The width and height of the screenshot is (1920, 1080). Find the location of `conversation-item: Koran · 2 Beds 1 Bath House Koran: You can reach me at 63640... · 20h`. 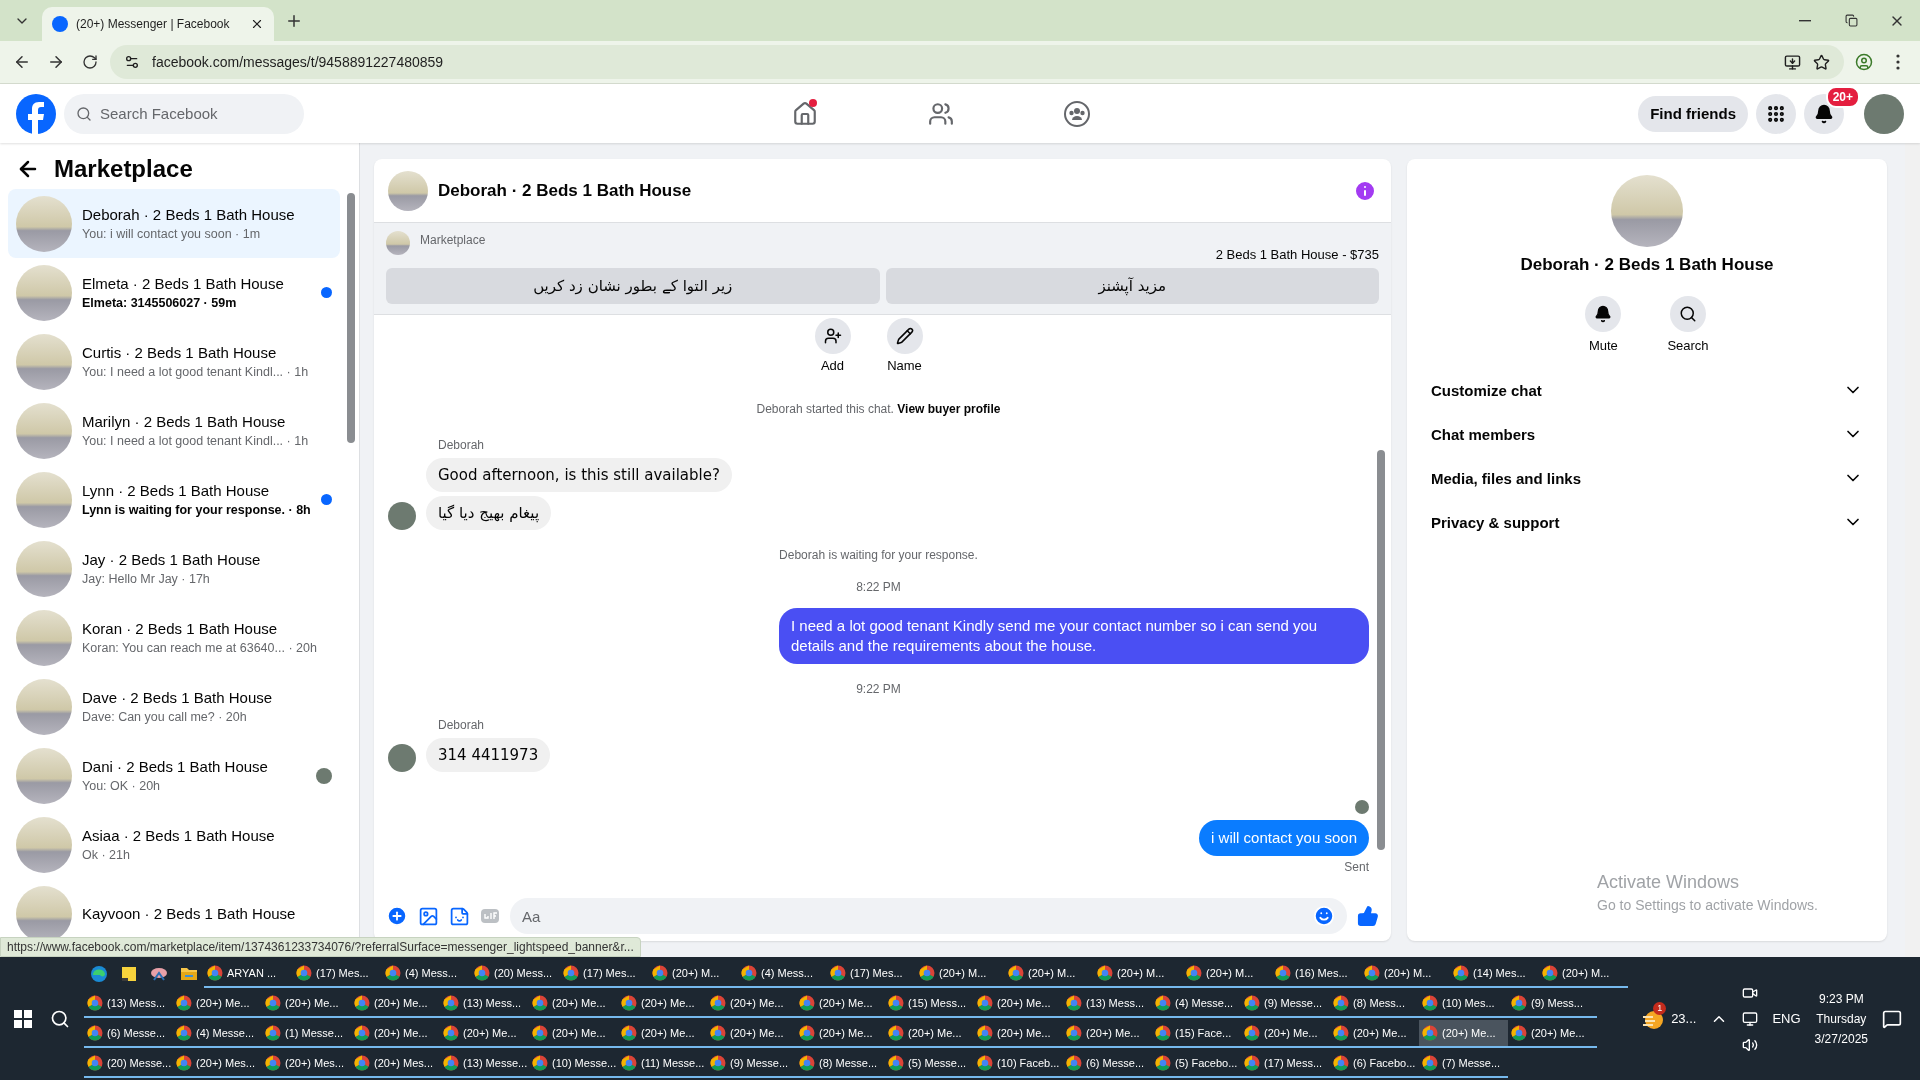

conversation-item: Koran · 2 Beds 1 Bath House Koran: You can reach me at 63640... · 20h is located at coordinates (174, 637).